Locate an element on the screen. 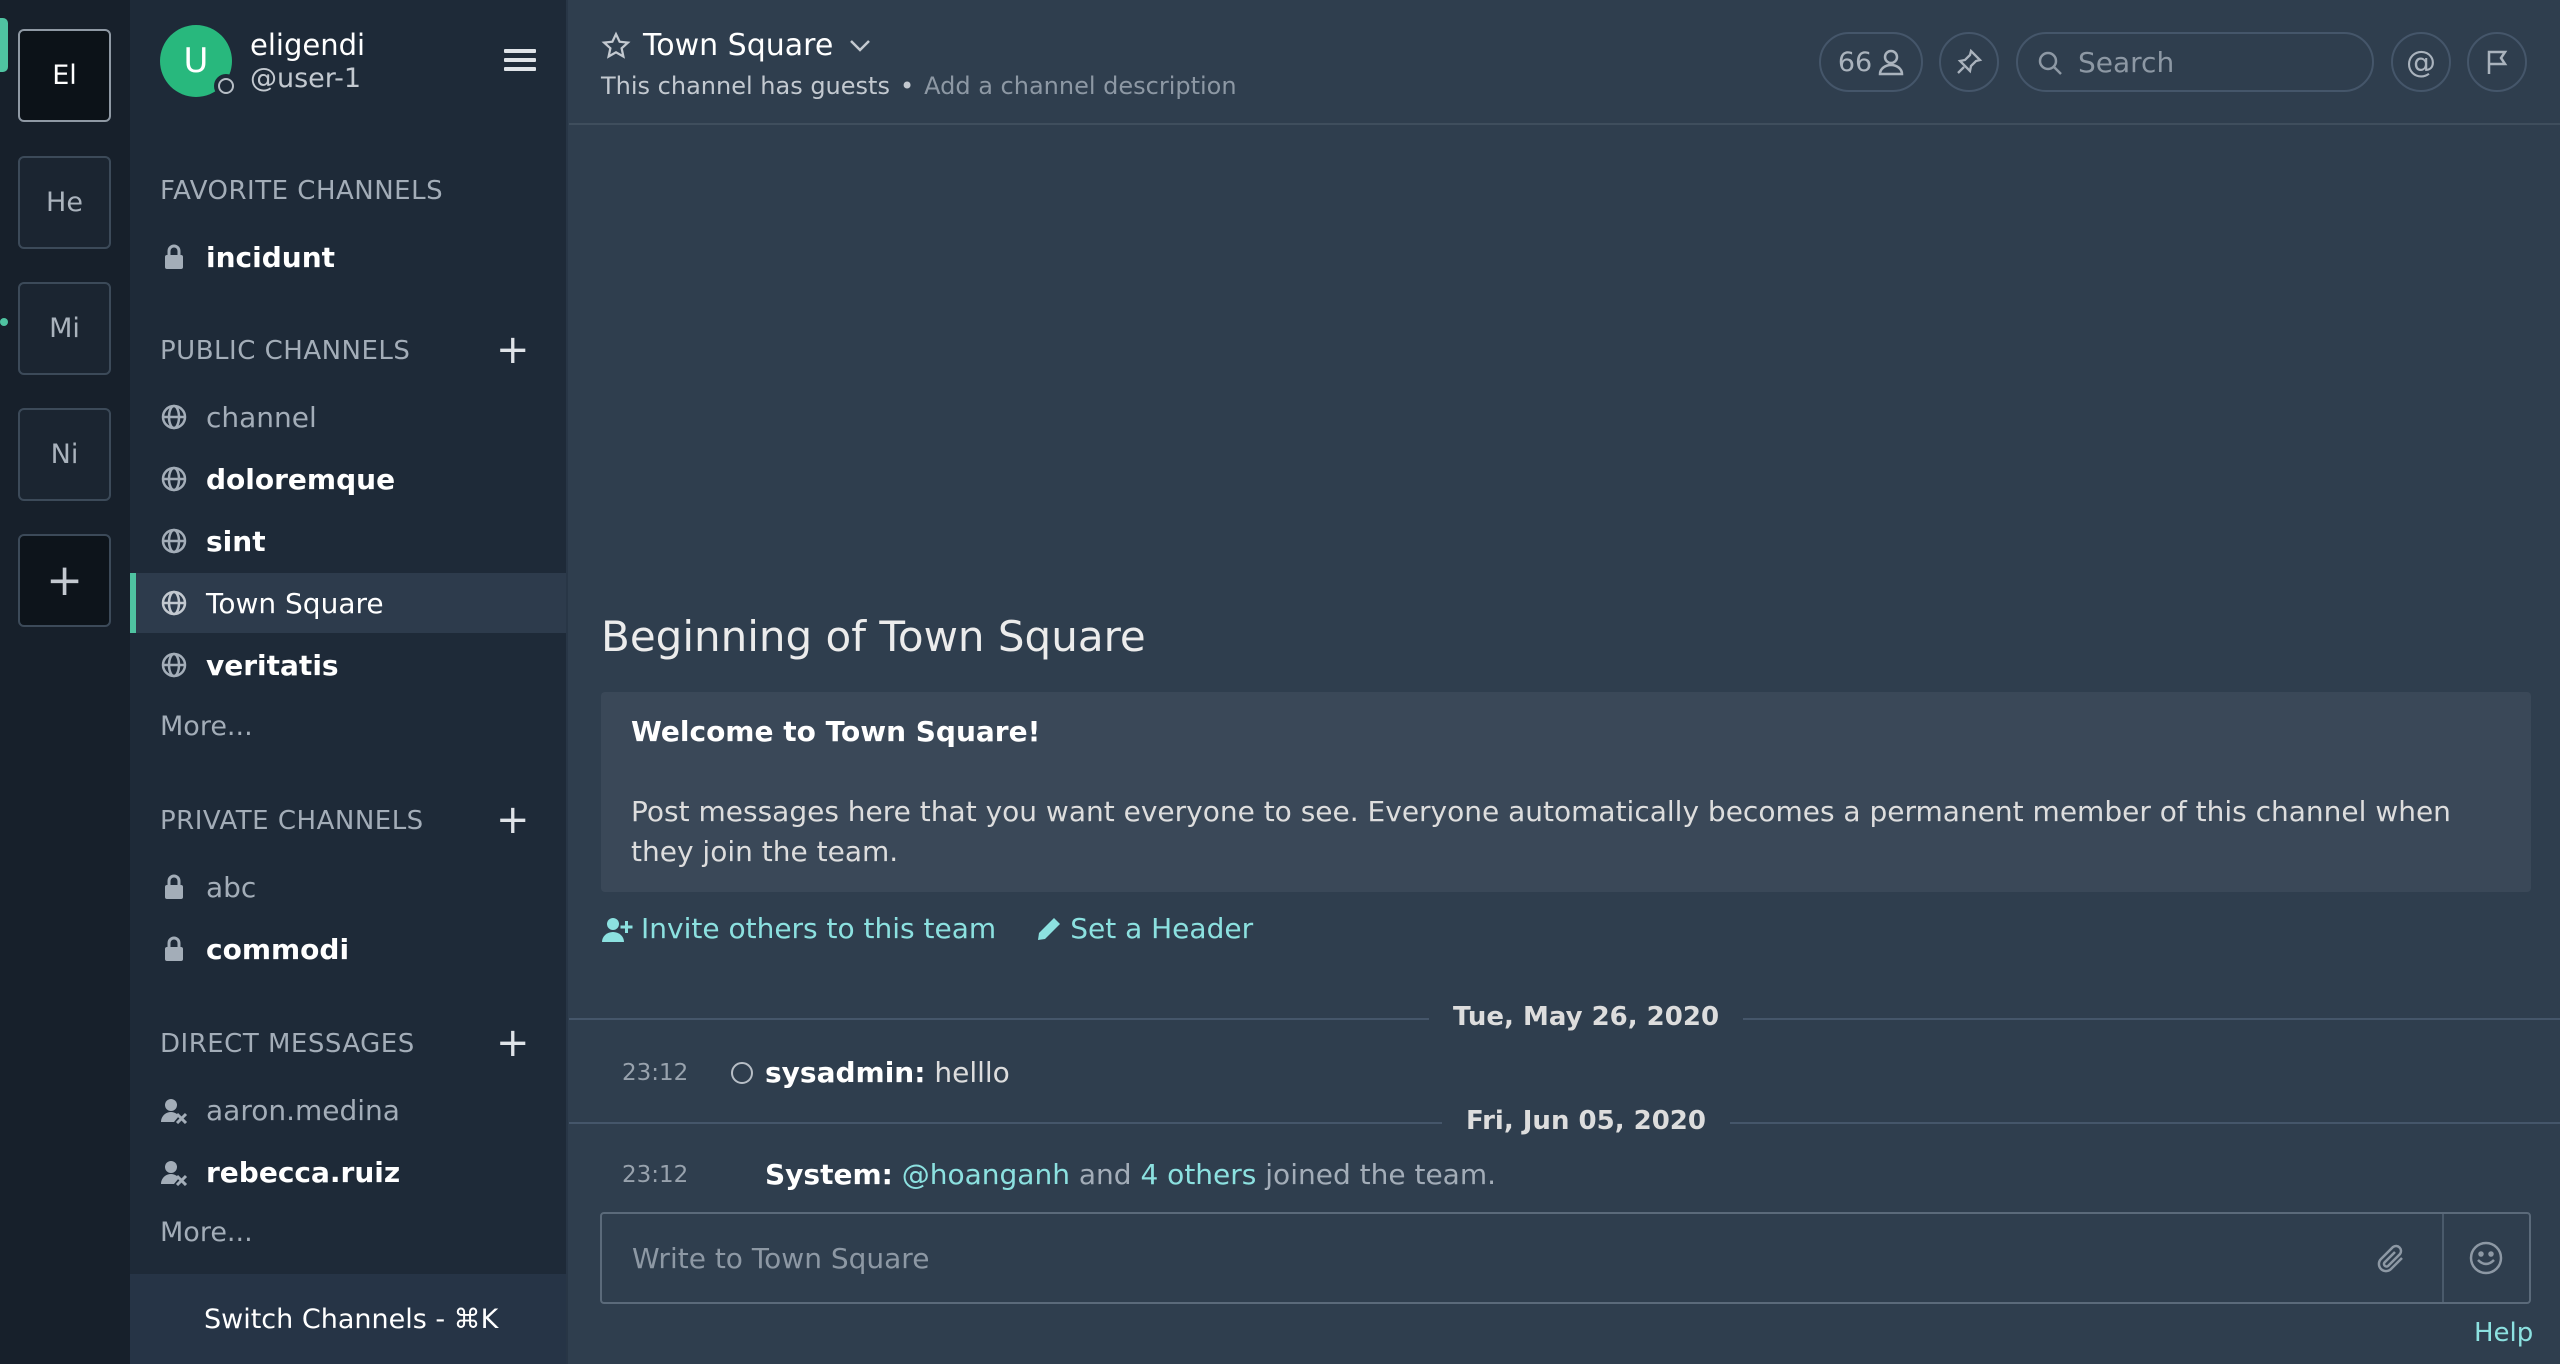 The height and width of the screenshot is (1364, 2560). member-list-button: 66 is located at coordinates (1871, 62).